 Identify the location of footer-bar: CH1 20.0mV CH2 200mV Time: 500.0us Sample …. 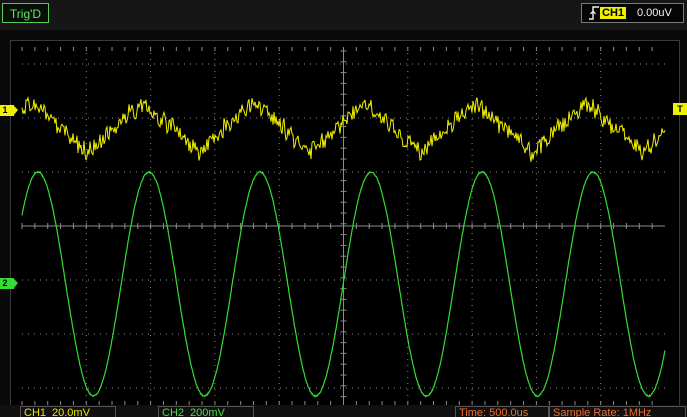
(343, 411).